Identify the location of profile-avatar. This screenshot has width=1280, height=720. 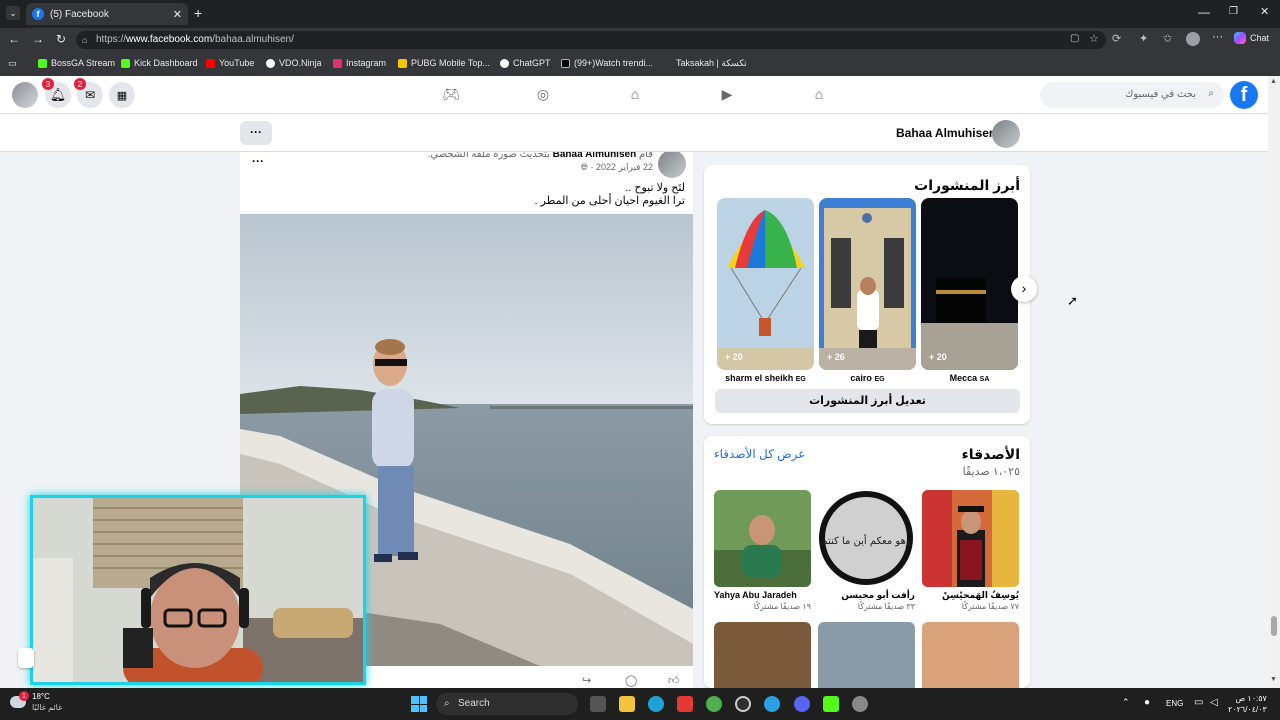
(1006, 134).